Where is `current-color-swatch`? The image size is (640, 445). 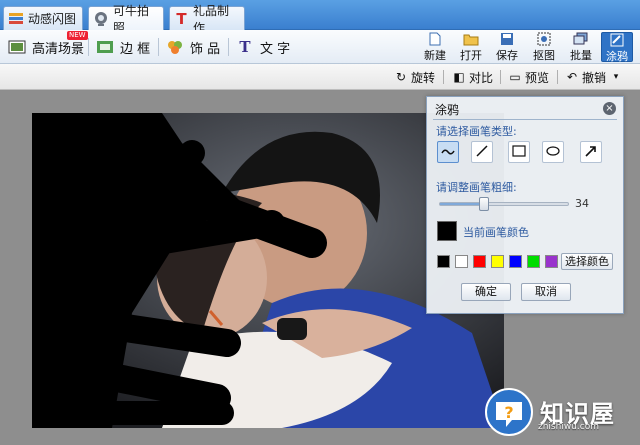 current-color-swatch is located at coordinates (447, 231).